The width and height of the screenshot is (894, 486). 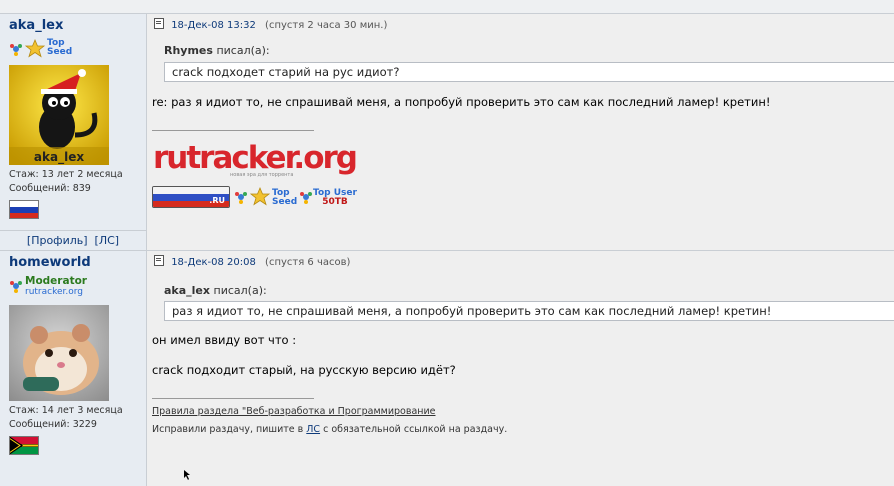 I want to click on profile-links: [Профиль] [ЛС], so click(x=73, y=240).